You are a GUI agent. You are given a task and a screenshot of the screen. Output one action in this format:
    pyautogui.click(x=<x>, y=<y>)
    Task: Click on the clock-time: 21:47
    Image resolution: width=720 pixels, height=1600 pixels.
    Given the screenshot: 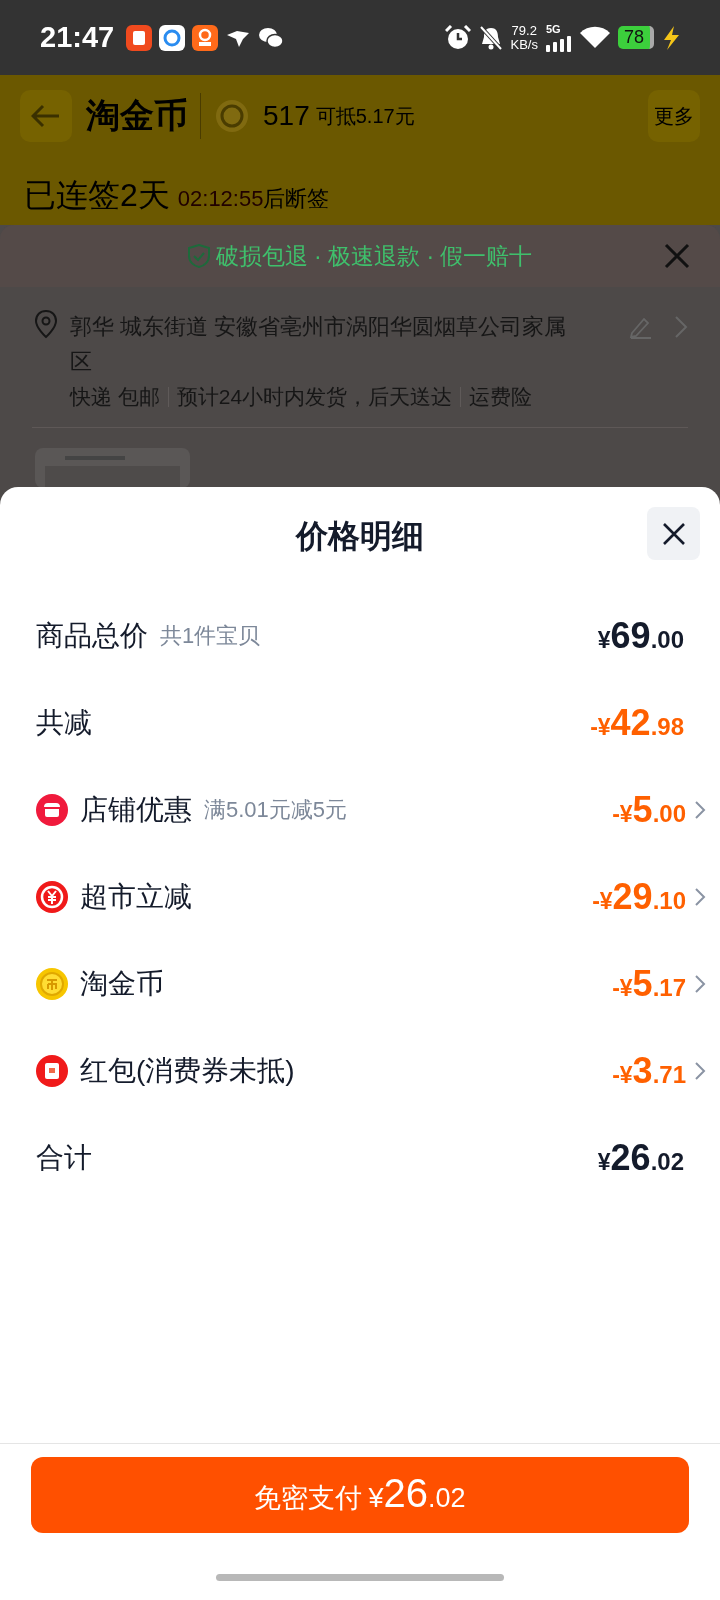 What is the action you would take?
    pyautogui.click(x=77, y=37)
    